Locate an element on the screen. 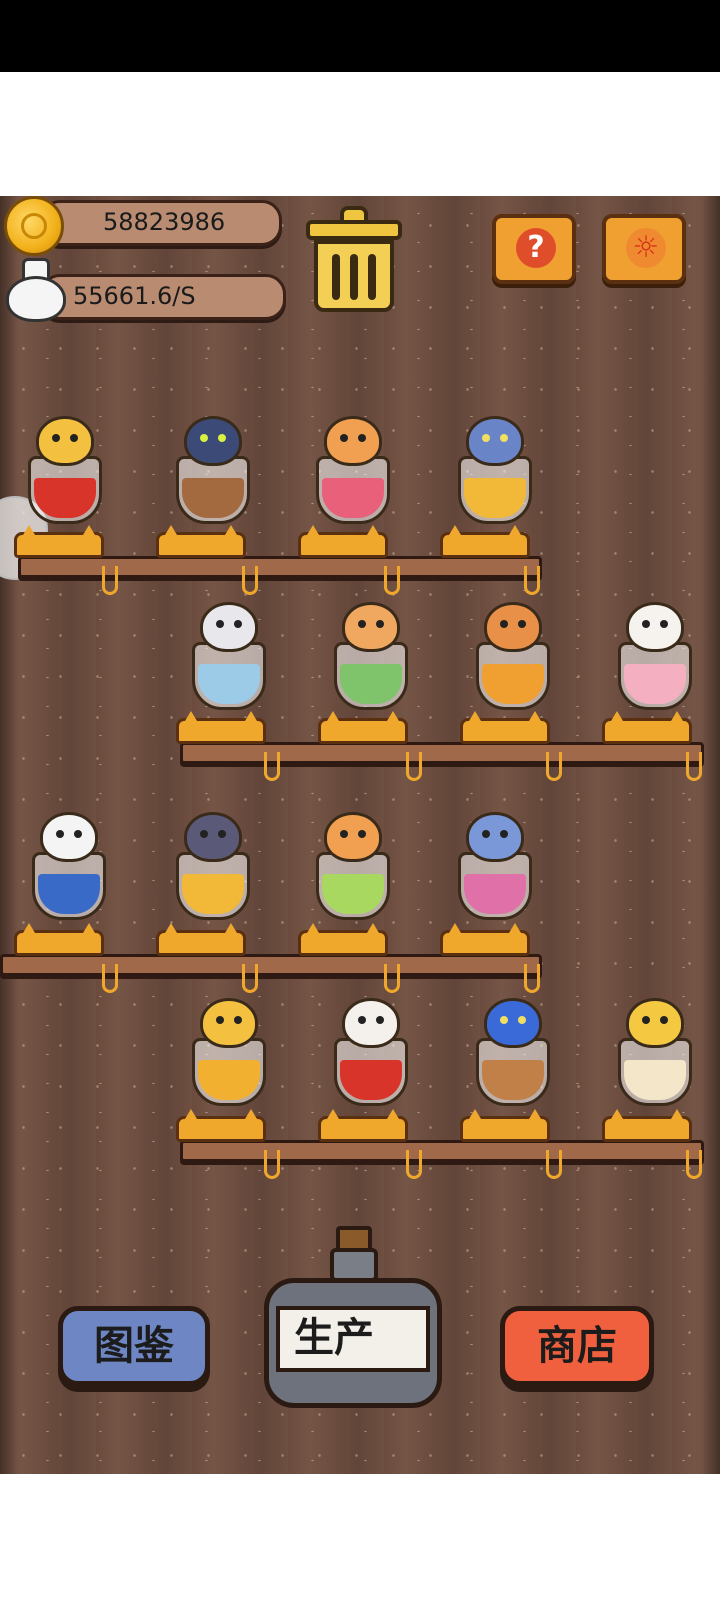 The width and height of the screenshot is (720, 1600). produce-button: 生产 is located at coordinates (353, 1317).